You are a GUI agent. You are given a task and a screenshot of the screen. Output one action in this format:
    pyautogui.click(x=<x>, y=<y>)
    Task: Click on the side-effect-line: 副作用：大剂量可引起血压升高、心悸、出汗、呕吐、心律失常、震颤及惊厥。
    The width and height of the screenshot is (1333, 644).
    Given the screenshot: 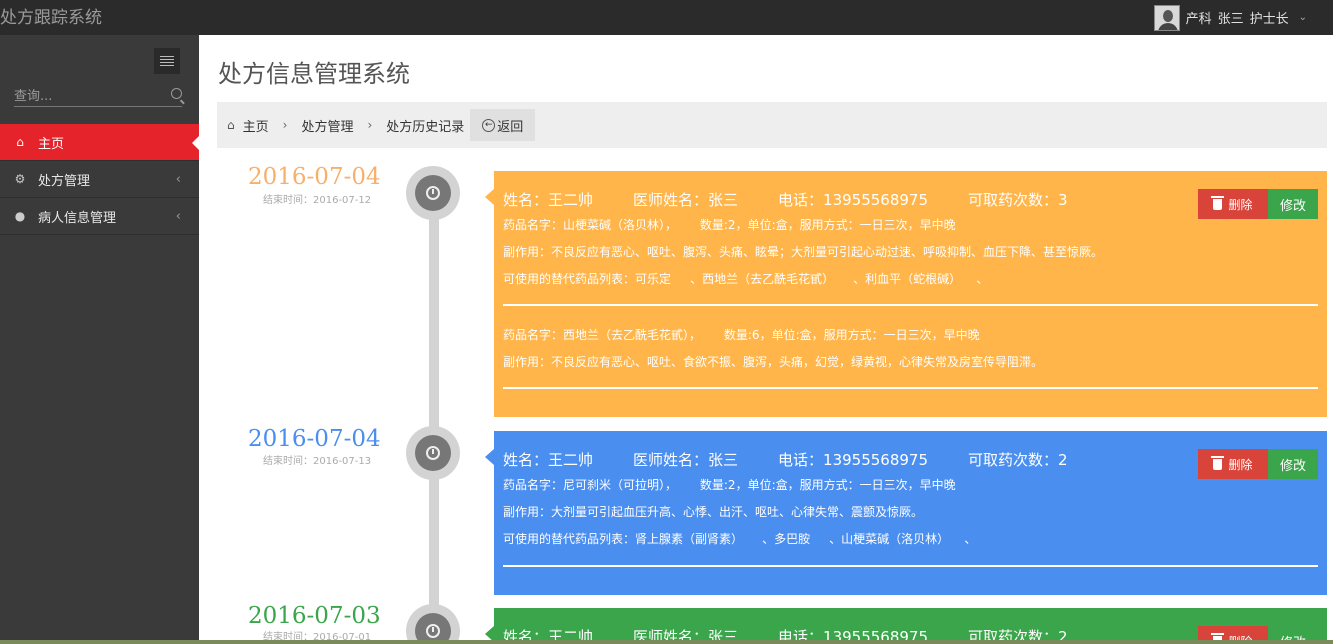 What is the action you would take?
    pyautogui.click(x=713, y=512)
    